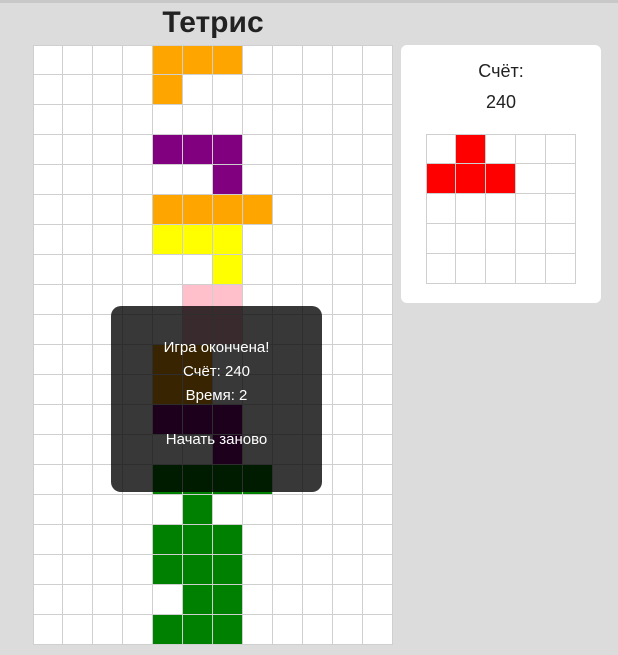  What do you see at coordinates (216, 440) in the screenshot?
I see `restart-button: Начать заново` at bounding box center [216, 440].